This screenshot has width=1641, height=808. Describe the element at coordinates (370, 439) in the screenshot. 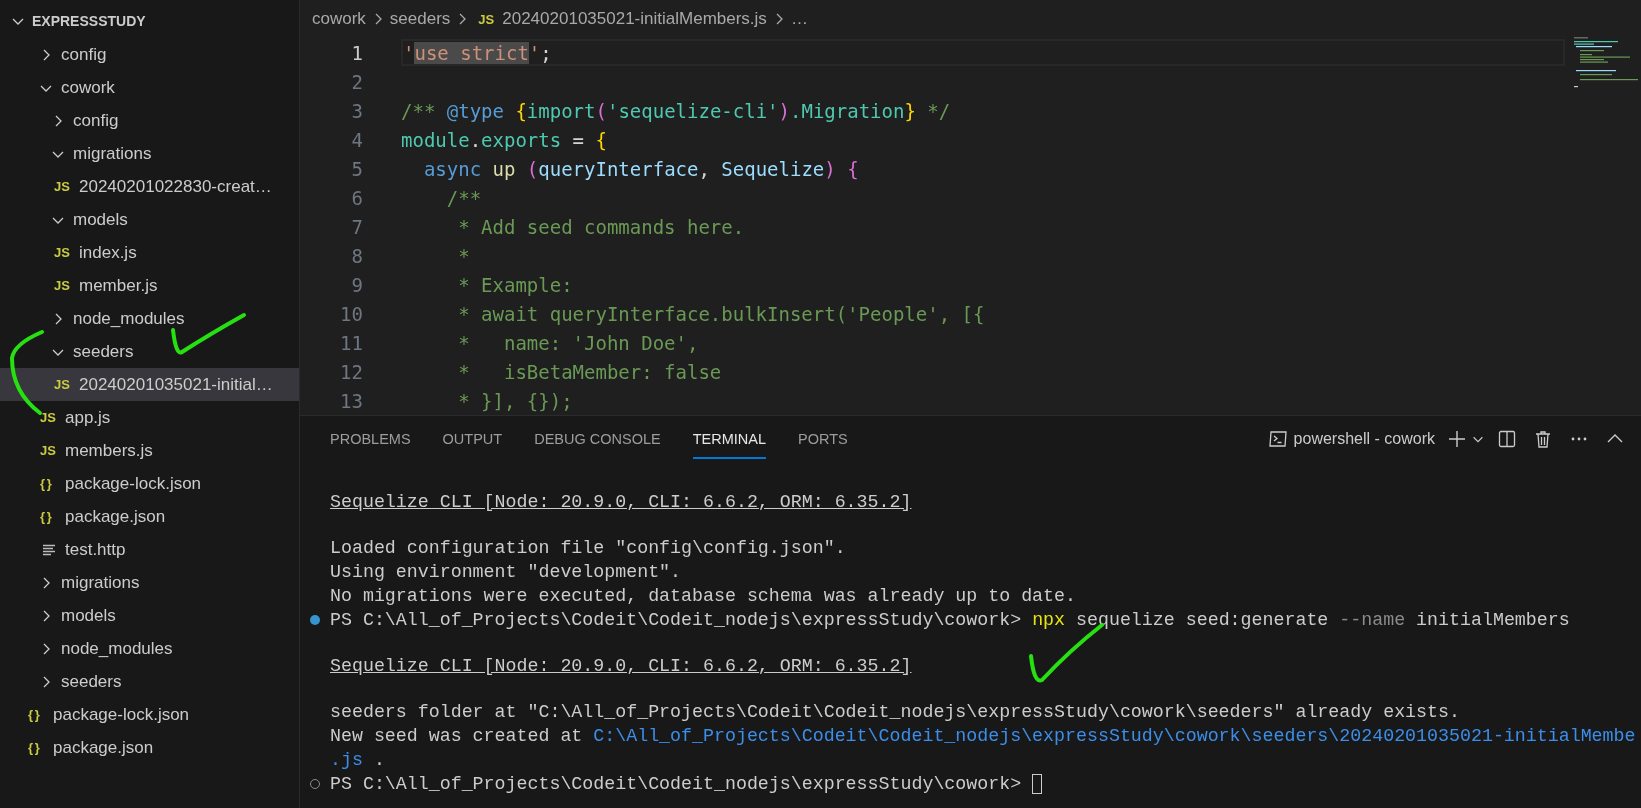

I see `panel-tab: PROBLEMS` at that location.